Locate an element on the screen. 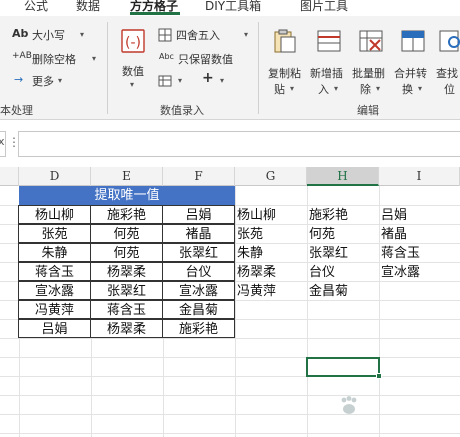 The width and height of the screenshot is (460, 437). fill-handle is located at coordinates (379, 376).